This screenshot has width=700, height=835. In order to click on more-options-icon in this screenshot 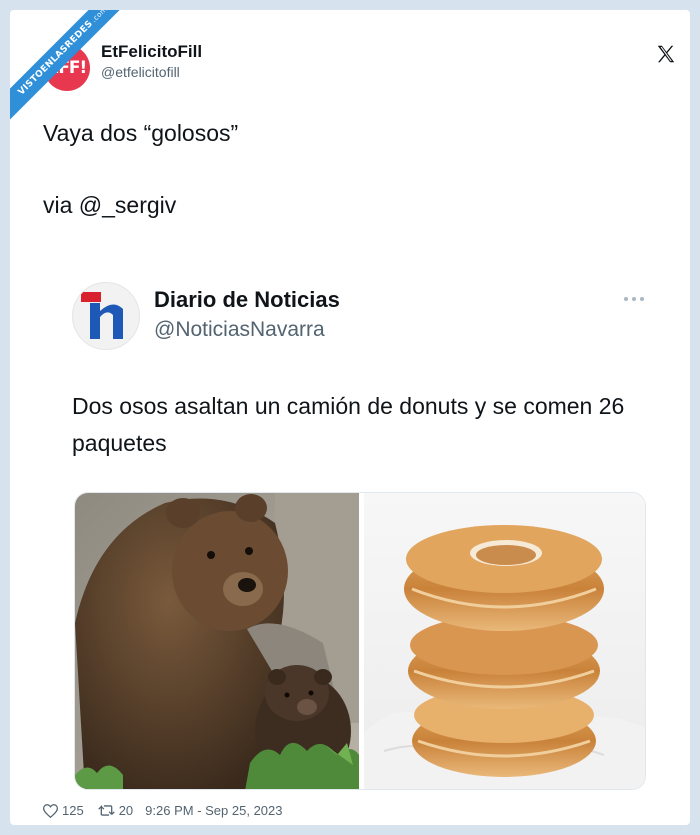, I will do `click(634, 299)`.